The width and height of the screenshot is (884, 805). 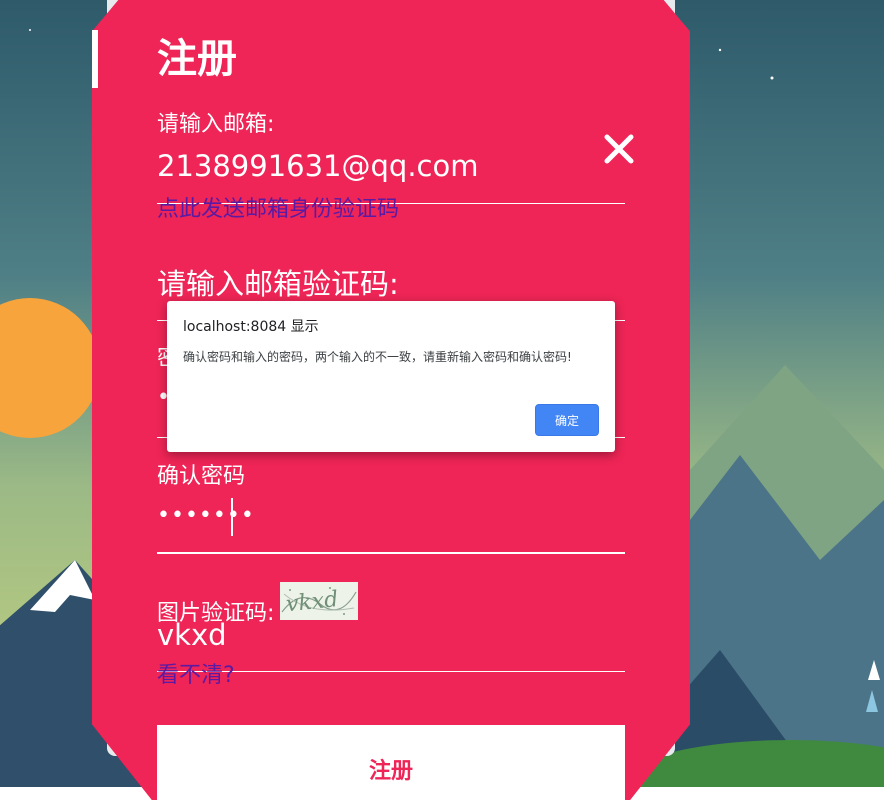 I want to click on confirm-password-input: •••••••, so click(x=206, y=516).